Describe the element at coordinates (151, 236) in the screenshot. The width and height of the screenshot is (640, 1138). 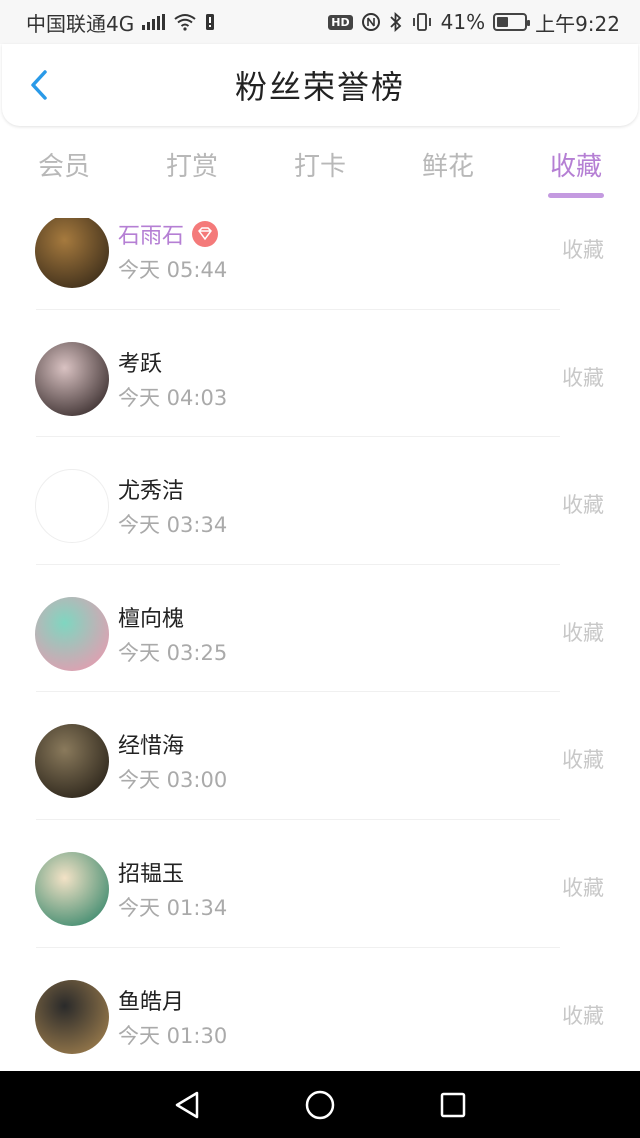
I see `user-name: 石雨石` at that location.